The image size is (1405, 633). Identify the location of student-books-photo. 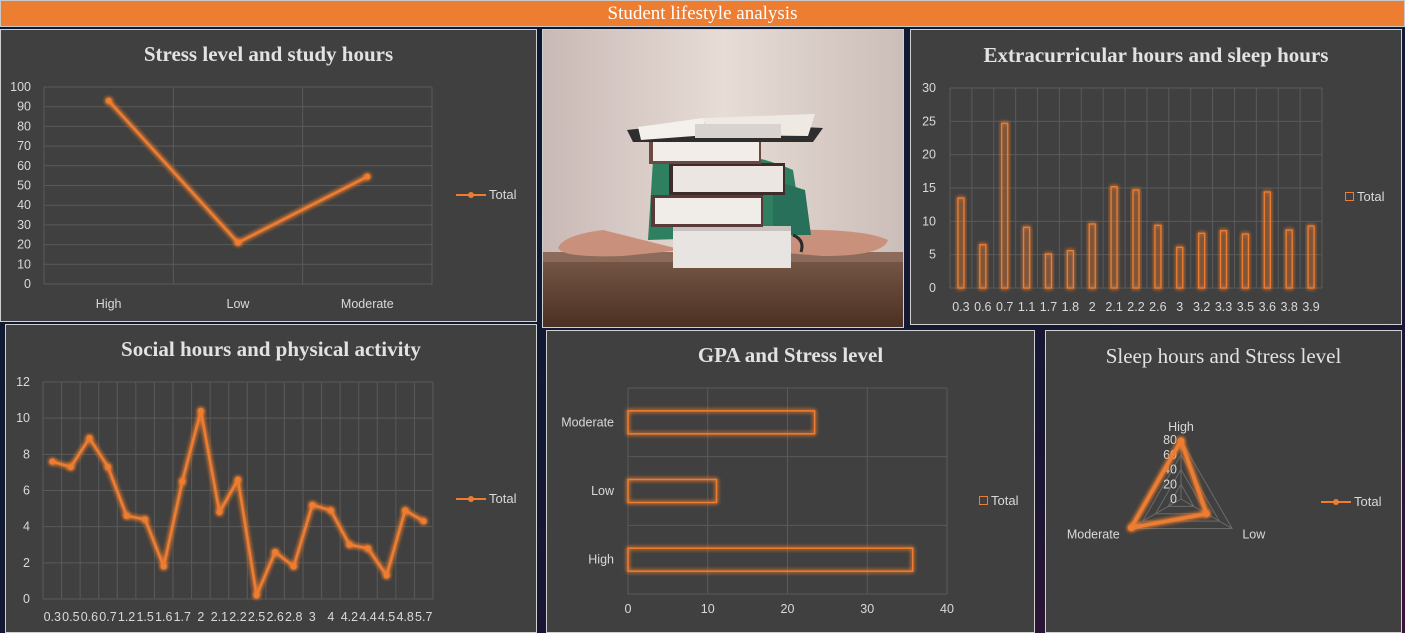
(723, 178).